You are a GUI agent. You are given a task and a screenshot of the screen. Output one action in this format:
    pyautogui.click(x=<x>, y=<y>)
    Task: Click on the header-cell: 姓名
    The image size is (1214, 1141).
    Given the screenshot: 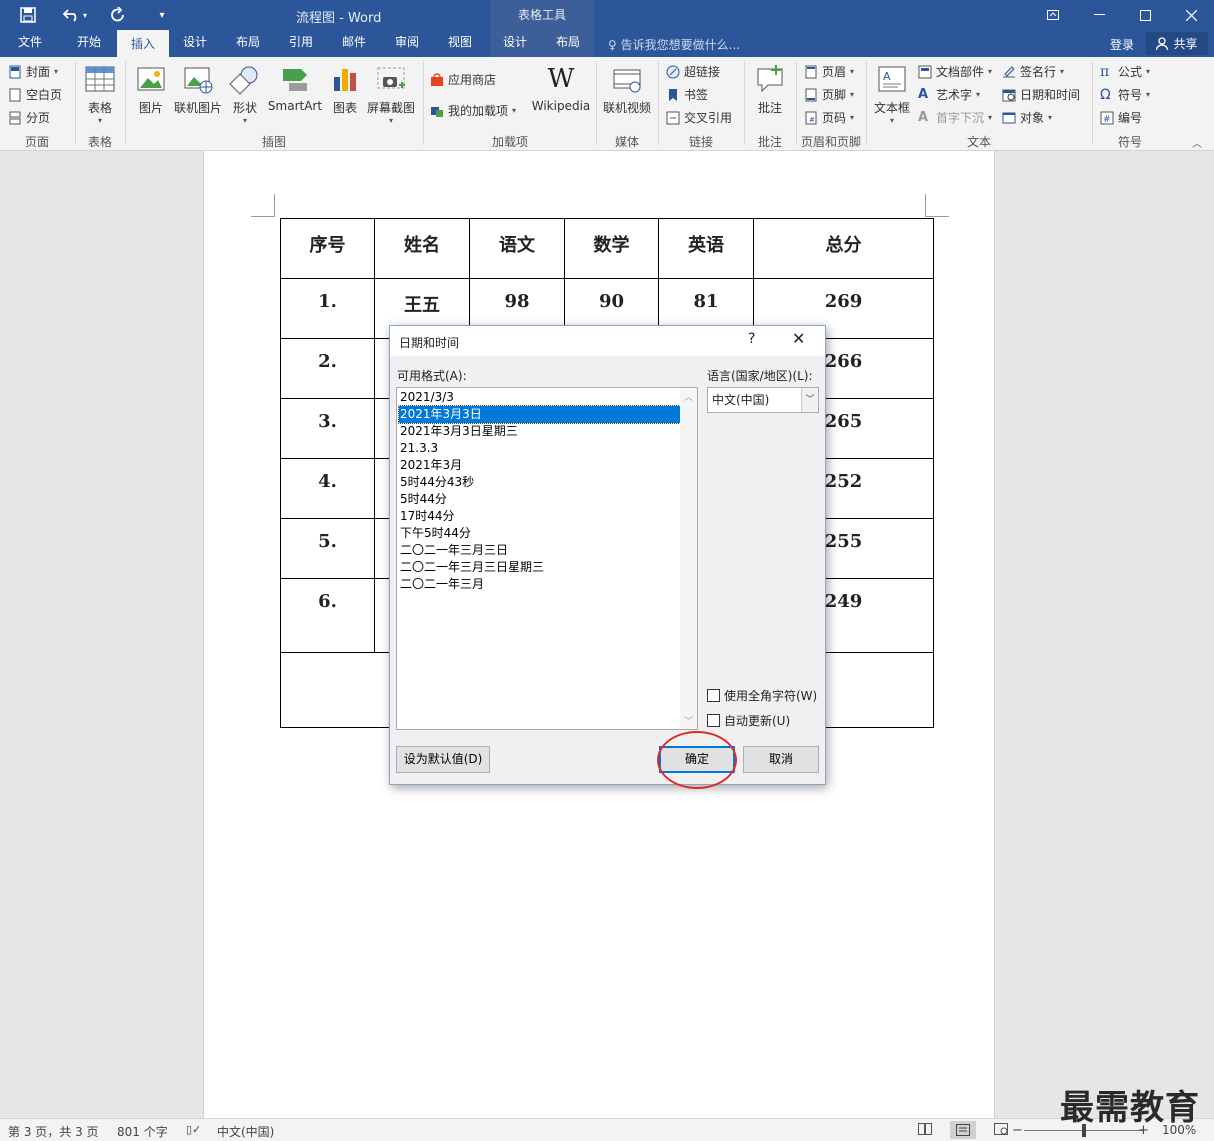 What is the action you would take?
    pyautogui.click(x=422, y=248)
    